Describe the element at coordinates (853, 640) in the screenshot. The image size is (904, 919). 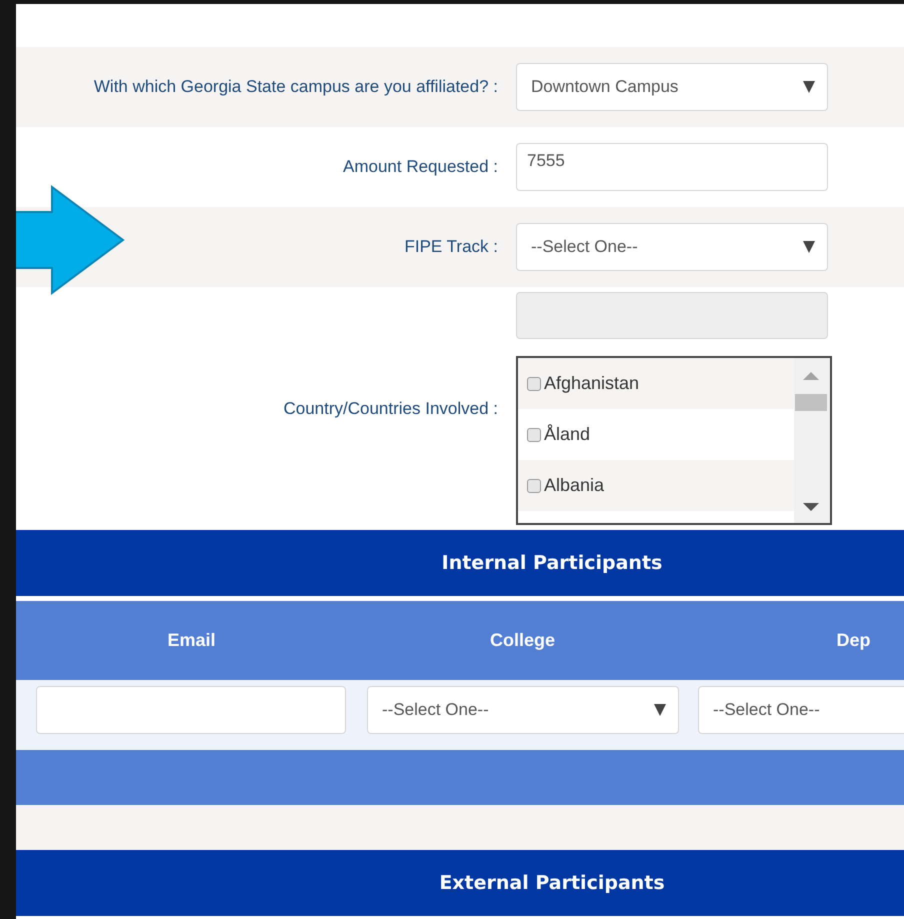
I see `column-header: Dep` at that location.